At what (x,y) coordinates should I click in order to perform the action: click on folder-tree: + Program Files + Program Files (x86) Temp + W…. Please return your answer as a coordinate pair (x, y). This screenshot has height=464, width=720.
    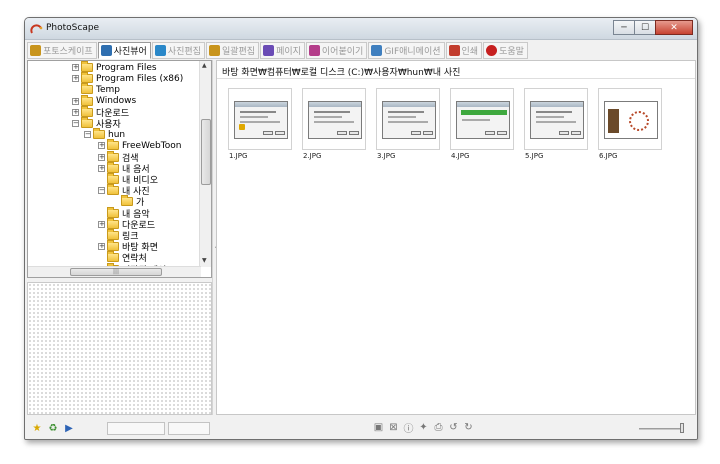
    Looking at the image, I should click on (119, 169).